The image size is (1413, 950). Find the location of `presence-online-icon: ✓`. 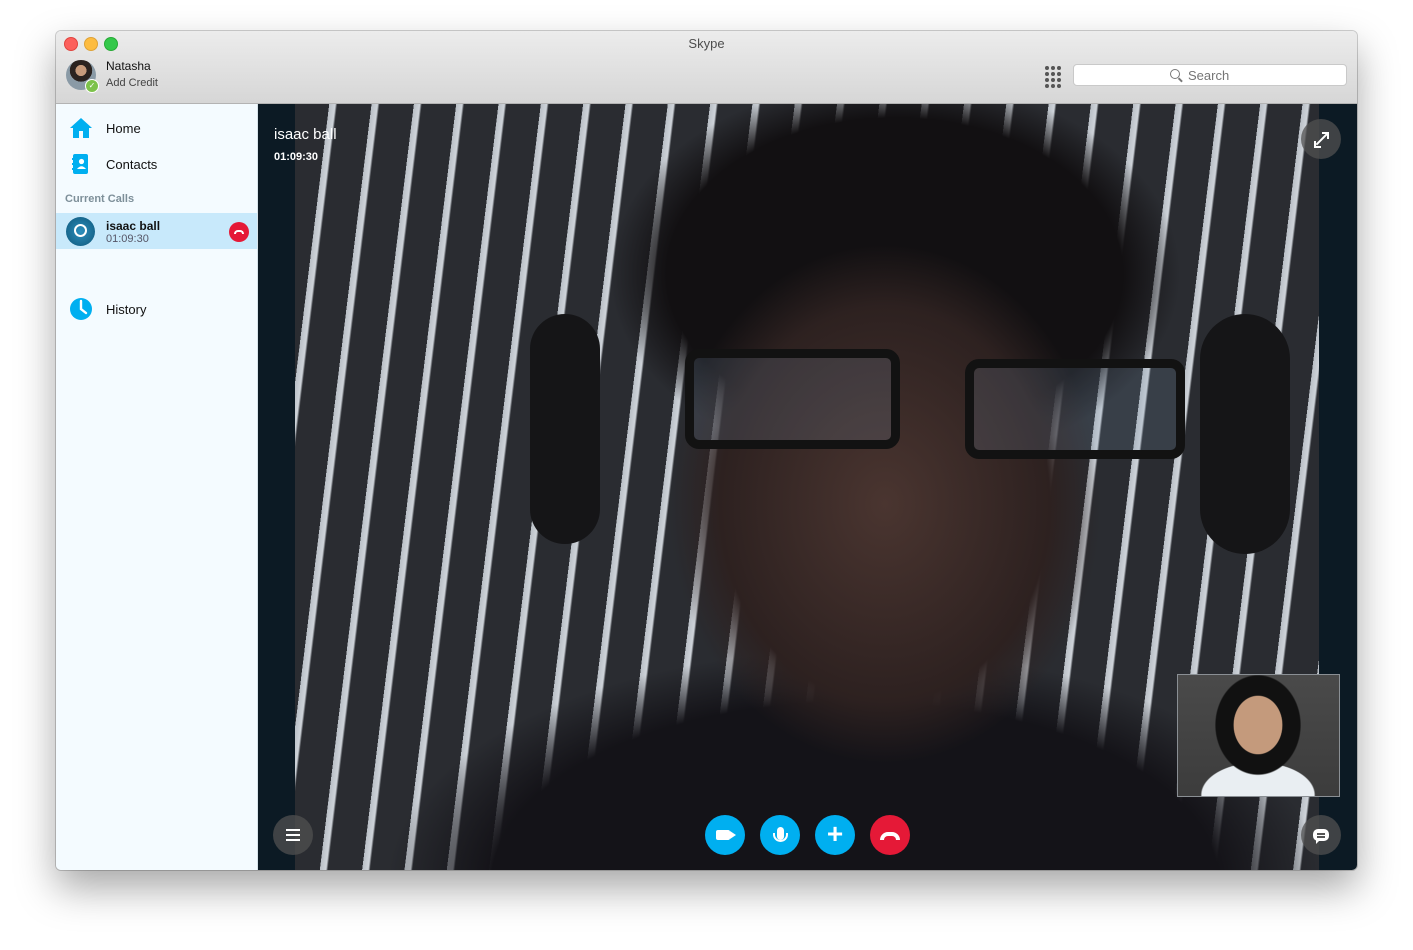

presence-online-icon: ✓ is located at coordinates (92, 86).